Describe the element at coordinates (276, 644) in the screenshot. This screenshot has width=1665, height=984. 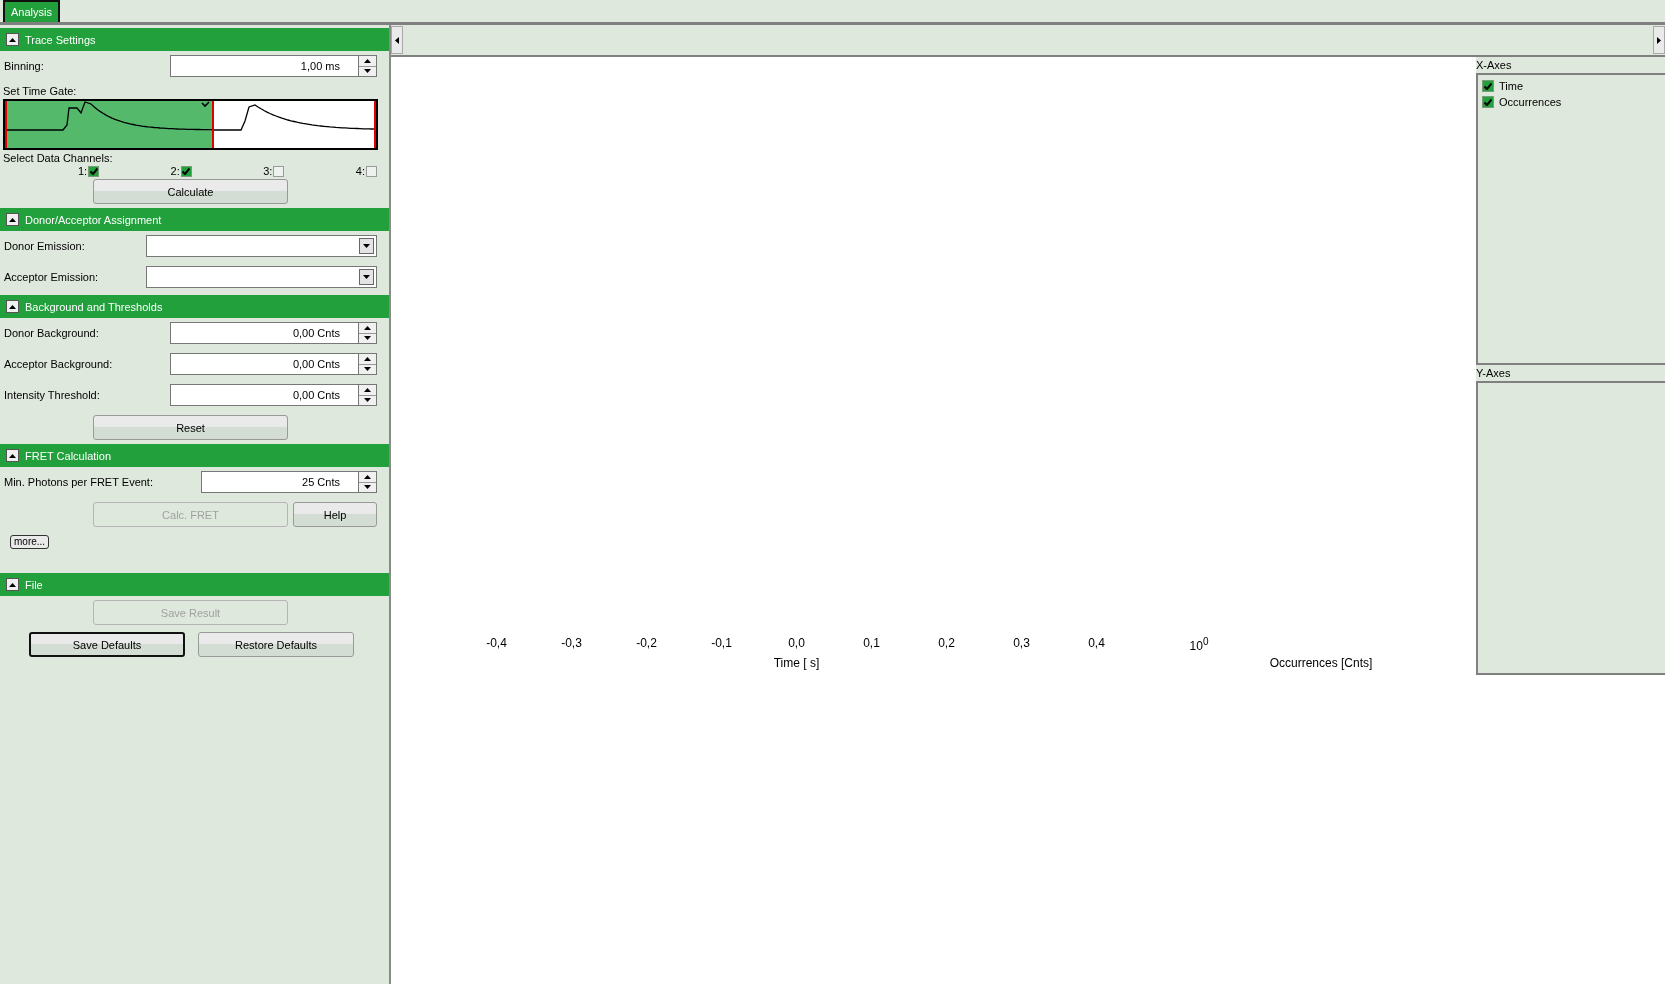
I see `button: Restore Defaults` at that location.